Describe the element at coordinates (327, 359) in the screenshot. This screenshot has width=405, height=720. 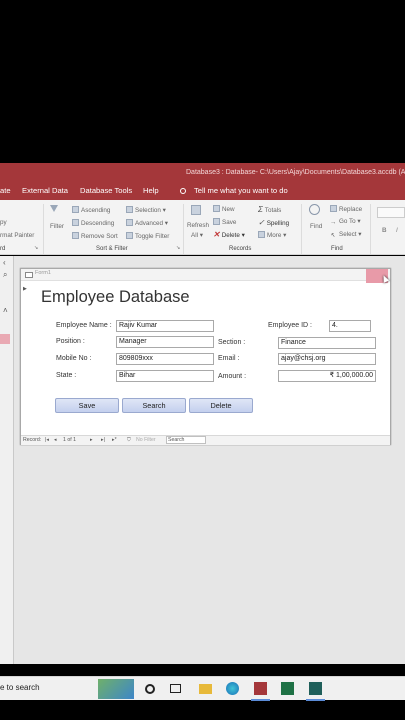
I see `email-field: ajay@chsj.org` at that location.